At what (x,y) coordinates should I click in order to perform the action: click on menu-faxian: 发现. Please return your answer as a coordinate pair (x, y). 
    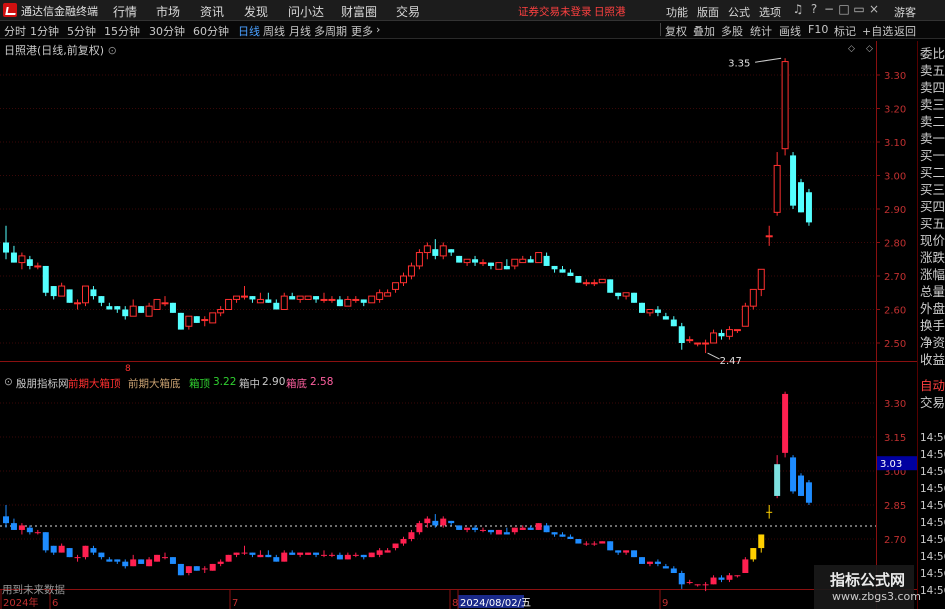
    Looking at the image, I should click on (256, 11).